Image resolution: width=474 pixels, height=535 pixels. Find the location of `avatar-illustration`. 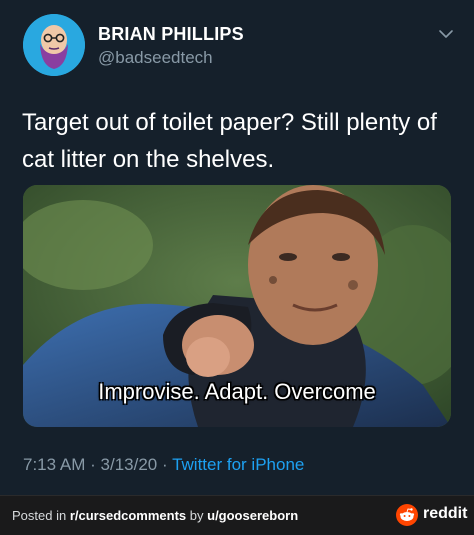

avatar-illustration is located at coordinates (54, 45).